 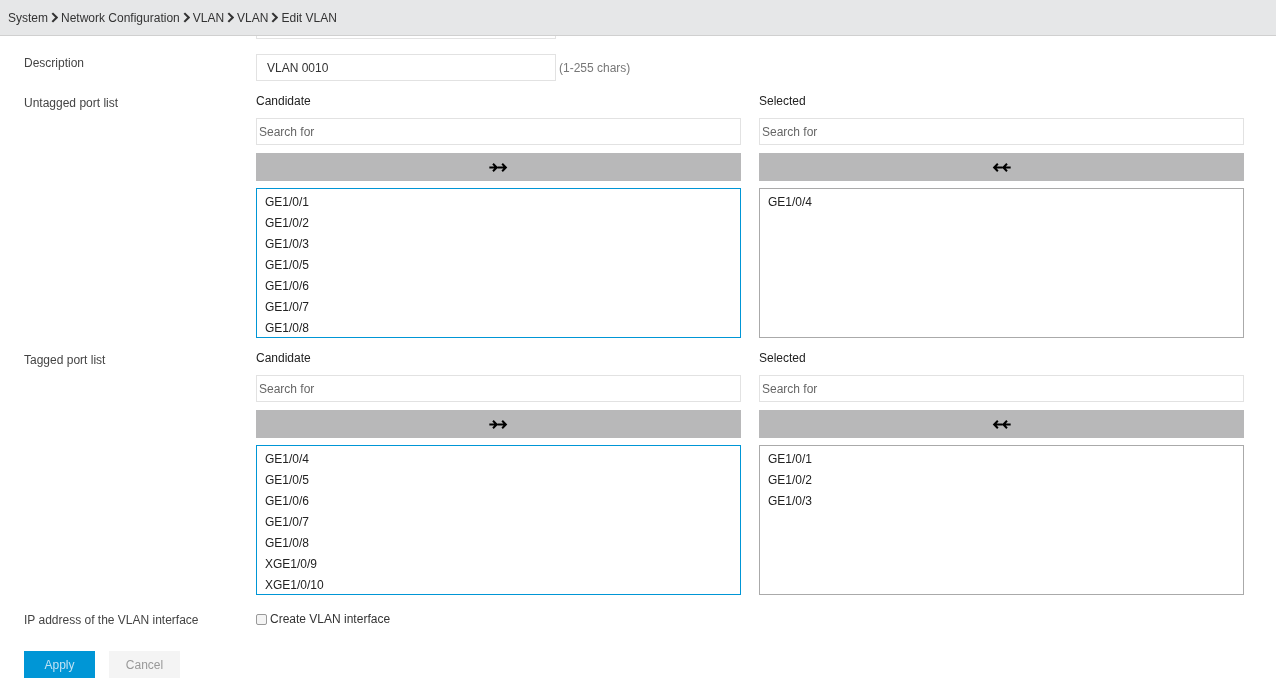 I want to click on port-listbox: GE1/0/1 GE1/0/2 GE1/0/3 GE1/0/5 GE1/0/6 GE1/0/7 GE1/0/8, so click(x=498, y=263).